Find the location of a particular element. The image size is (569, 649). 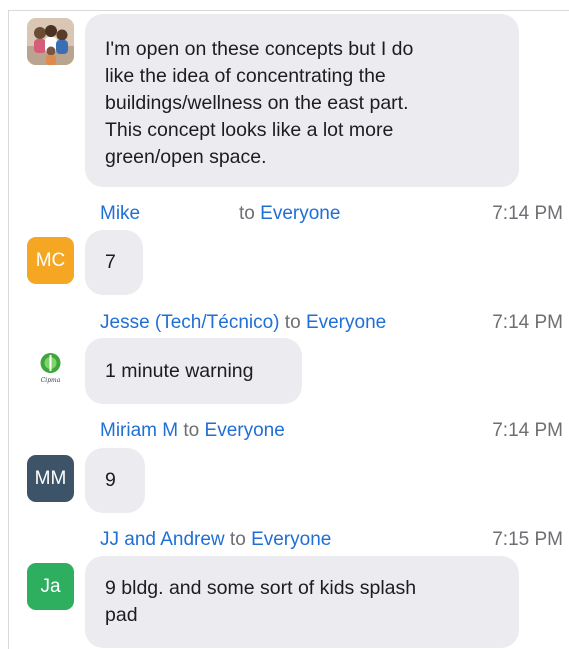

message-text: This concept looks like a lot more is located at coordinates (249, 130).